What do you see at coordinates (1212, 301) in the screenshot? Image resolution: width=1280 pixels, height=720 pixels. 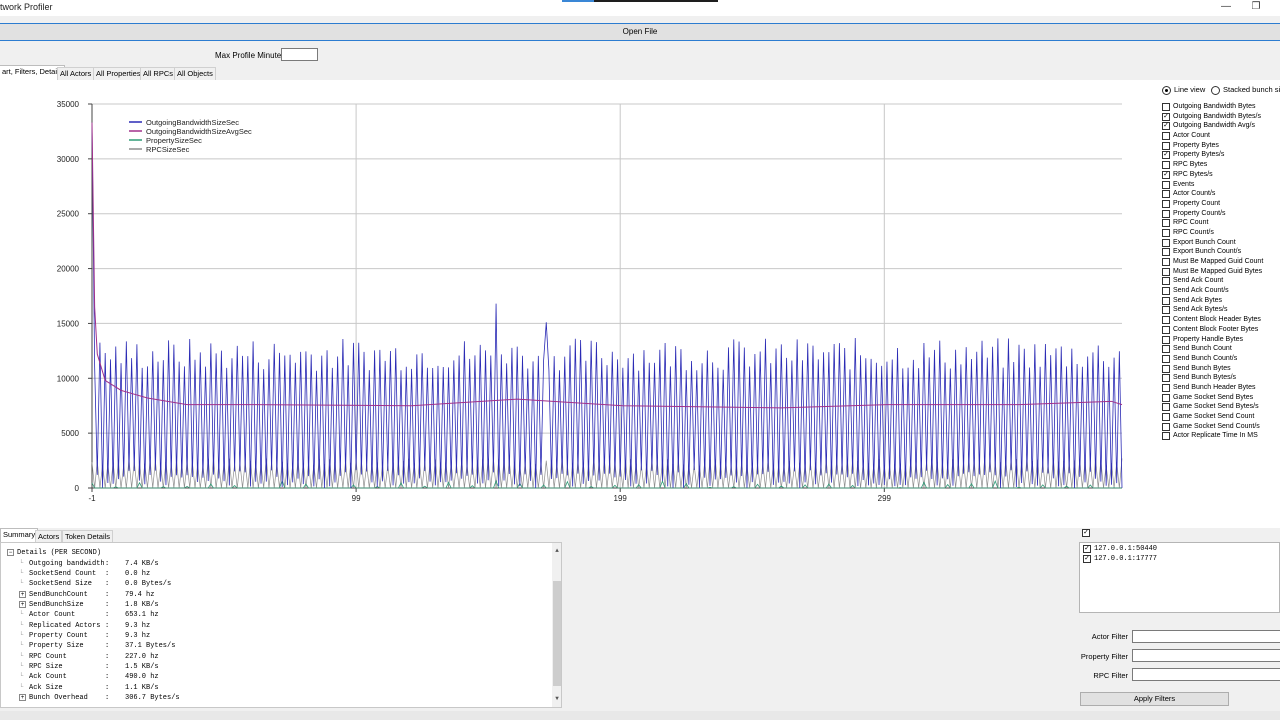 I see `metric-option: Send Ack Bytes` at bounding box center [1212, 301].